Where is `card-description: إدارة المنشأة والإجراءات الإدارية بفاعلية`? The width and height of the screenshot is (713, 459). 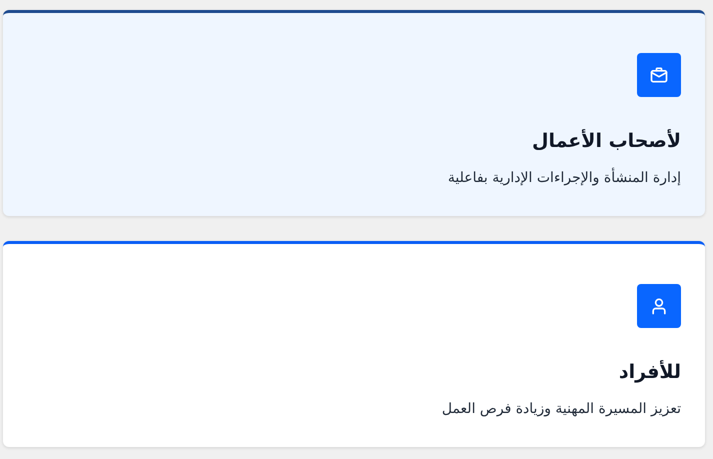 card-description: إدارة المنشأة والإجراءات الإدارية بفاعلية is located at coordinates (564, 178).